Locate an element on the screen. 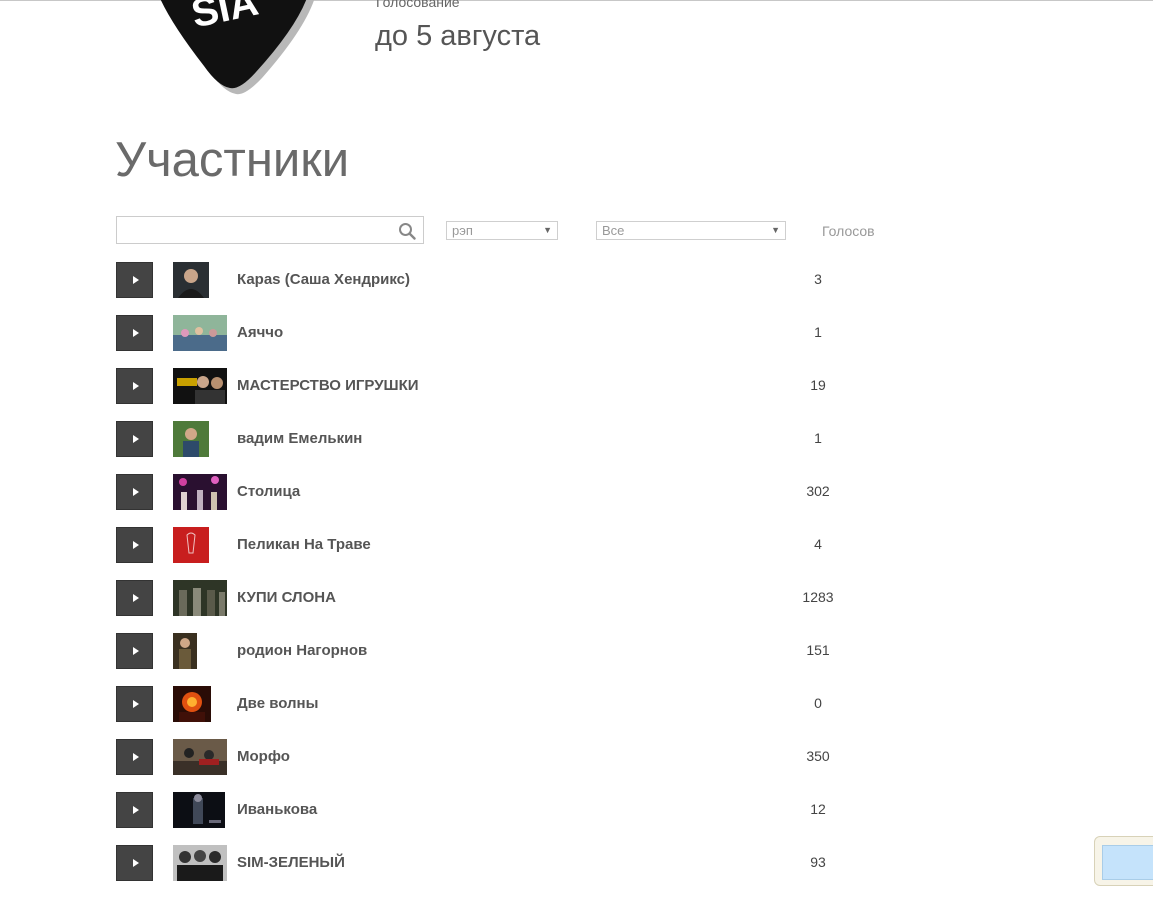 The height and width of the screenshot is (903, 1153). participant-name: КУПИ СЛОНА is located at coordinates (286, 597).